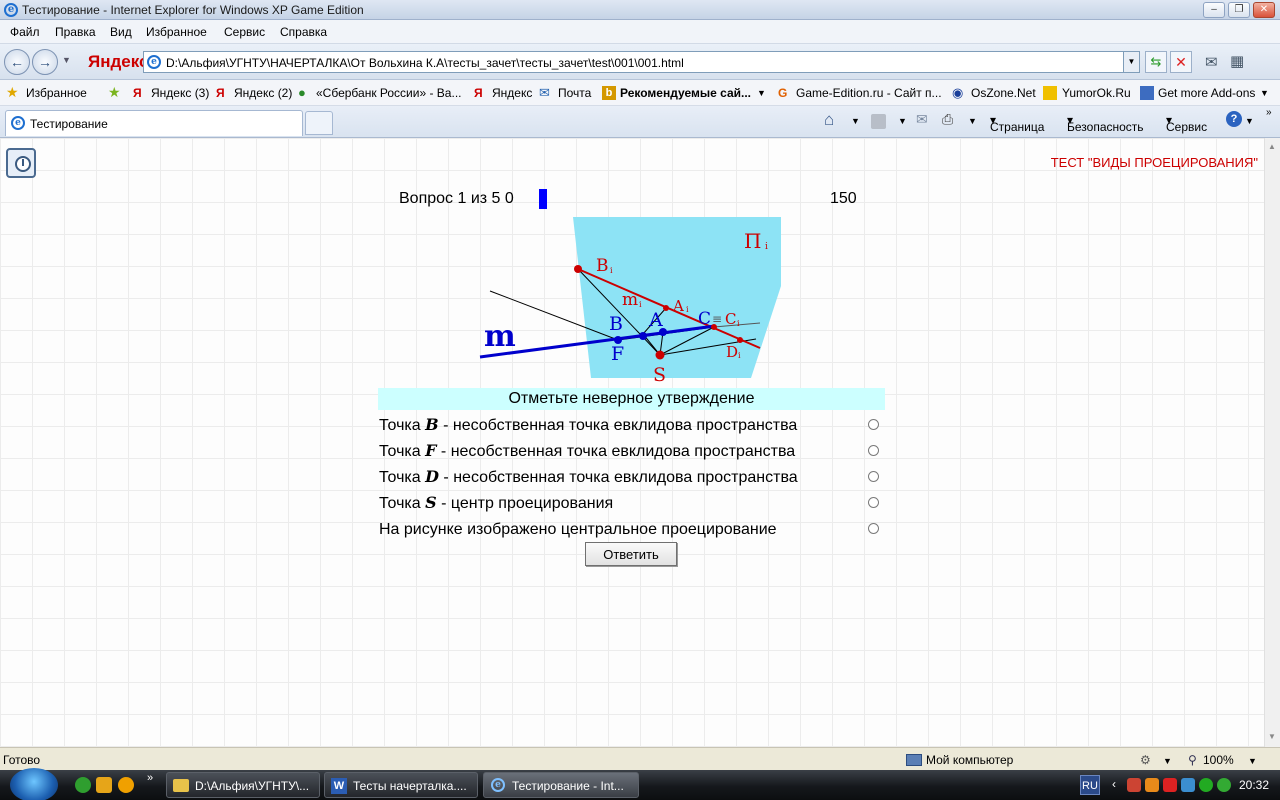 The height and width of the screenshot is (800, 1280). What do you see at coordinates (1145, 760) in the screenshot?
I see `protected-mode-icon: ⚙` at bounding box center [1145, 760].